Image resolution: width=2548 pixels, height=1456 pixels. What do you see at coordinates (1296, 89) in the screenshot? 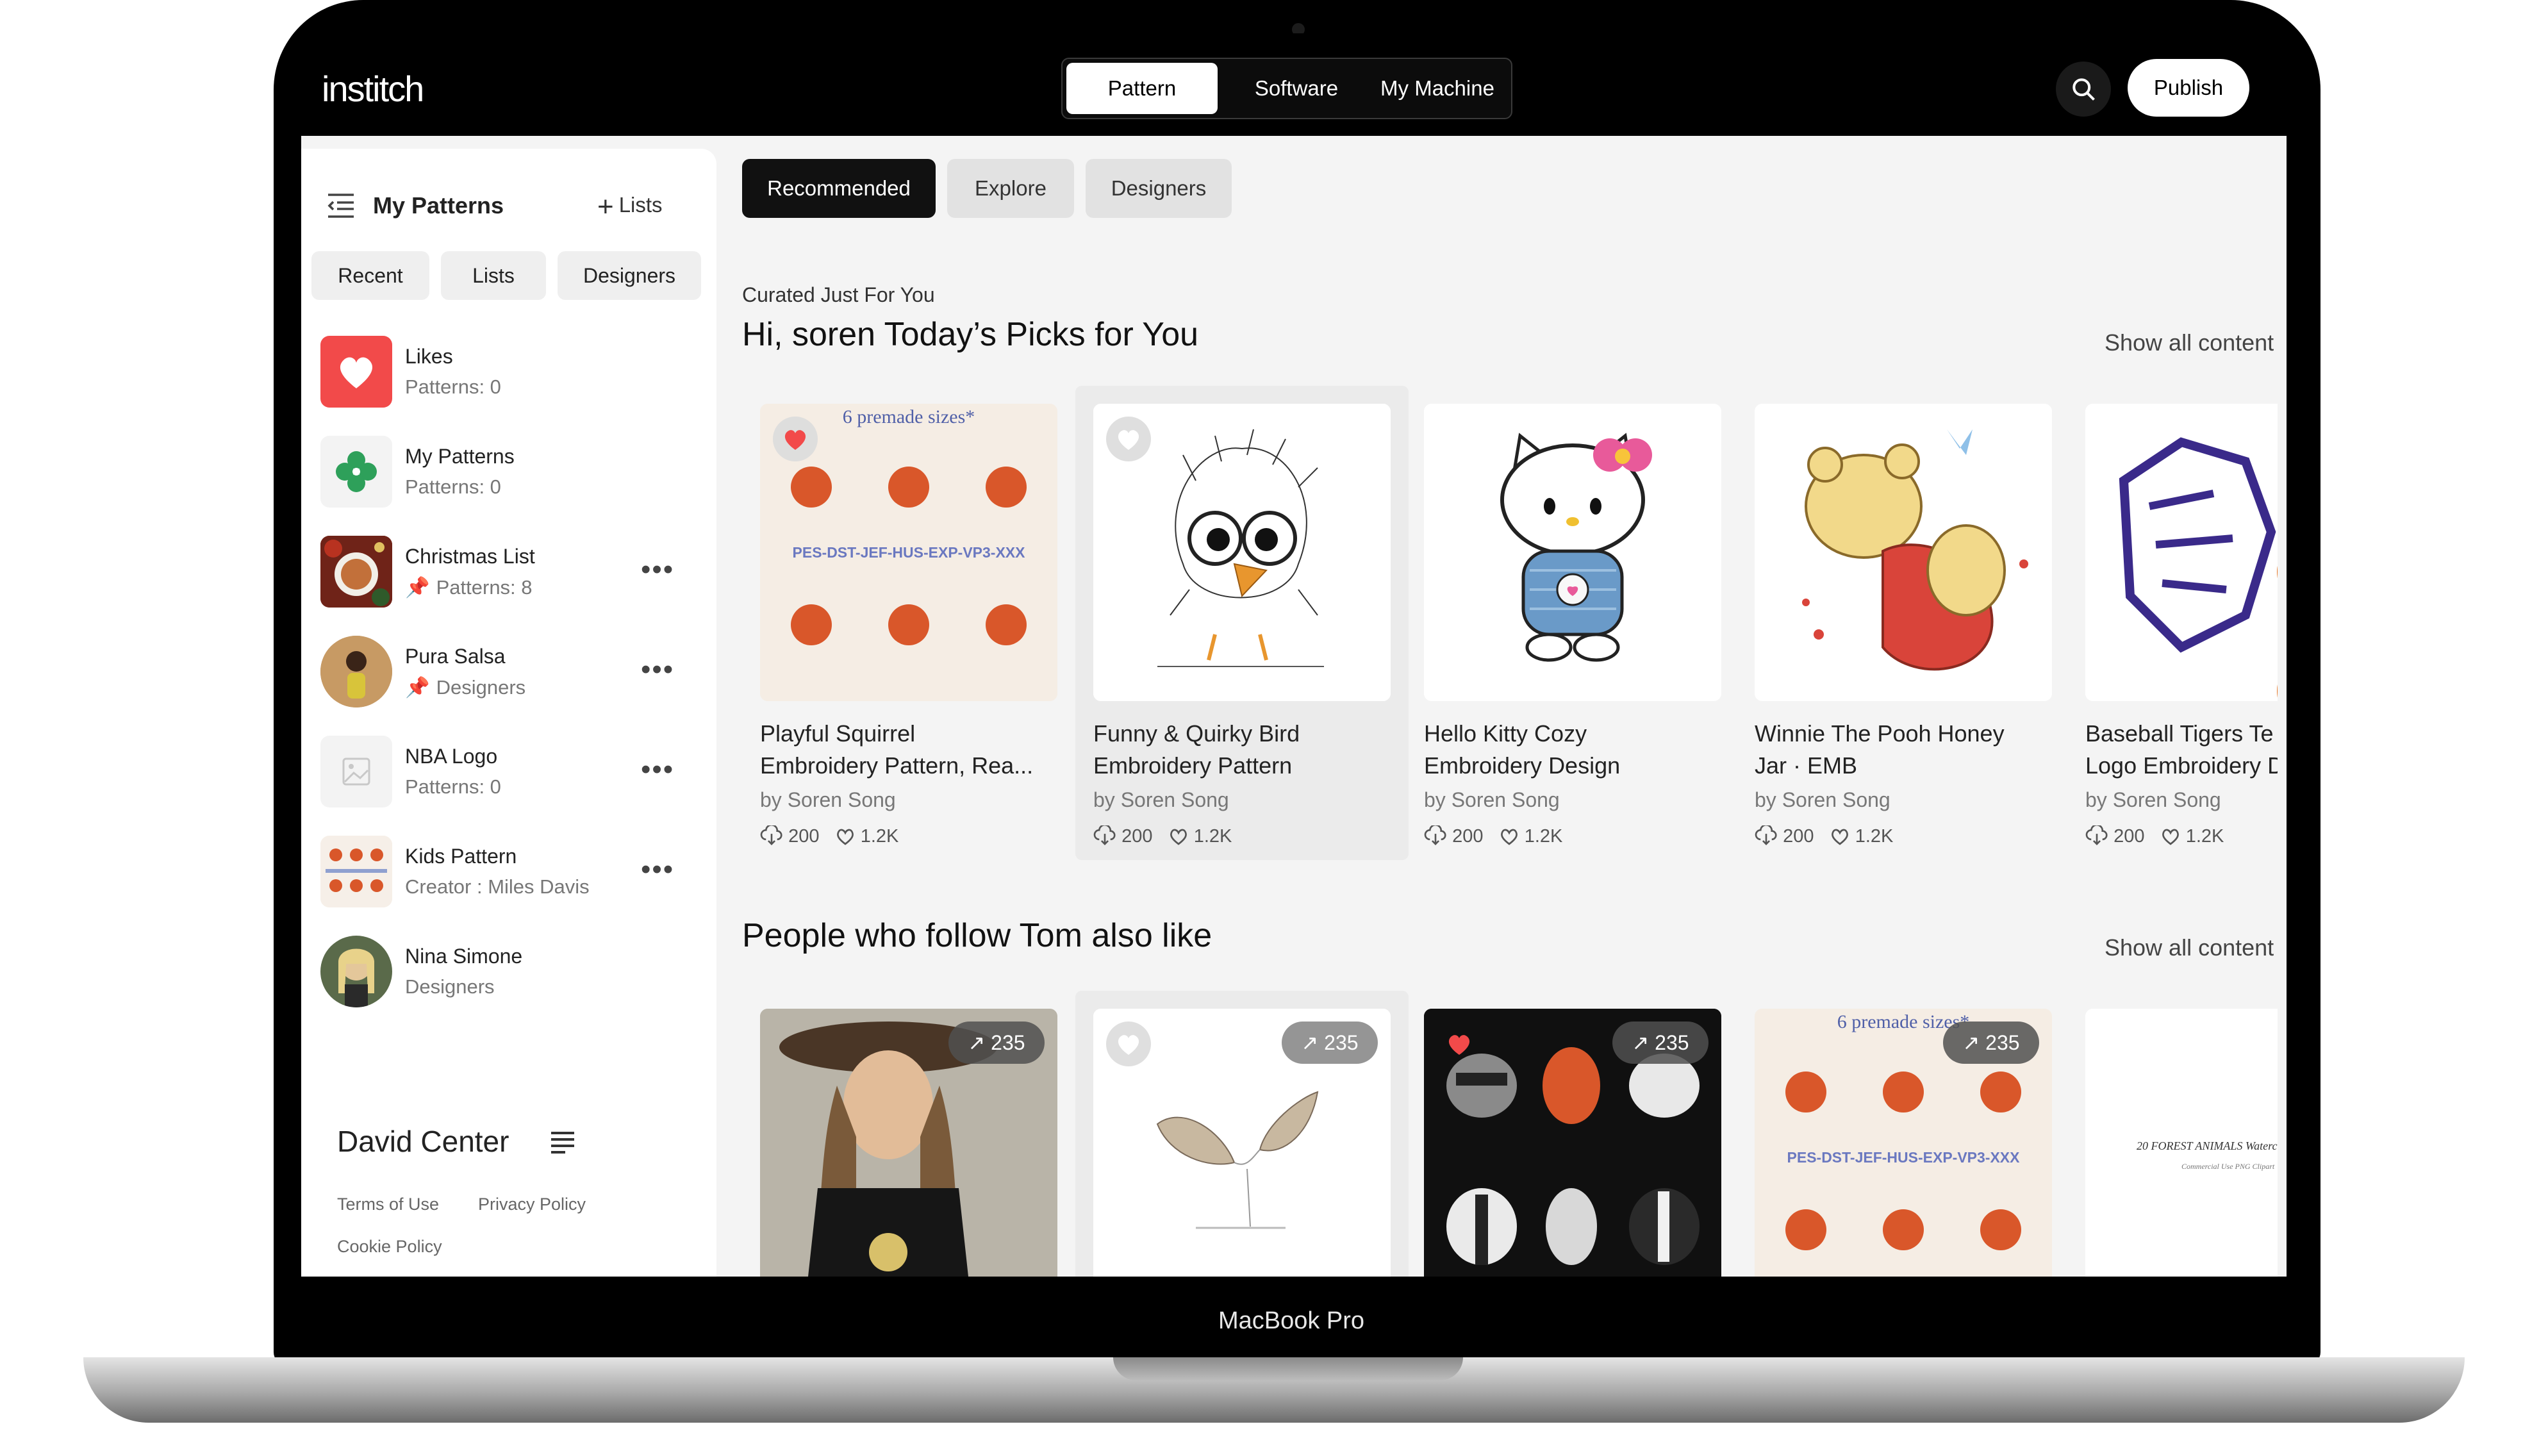
I see `mode-tab-software: Software` at bounding box center [1296, 89].